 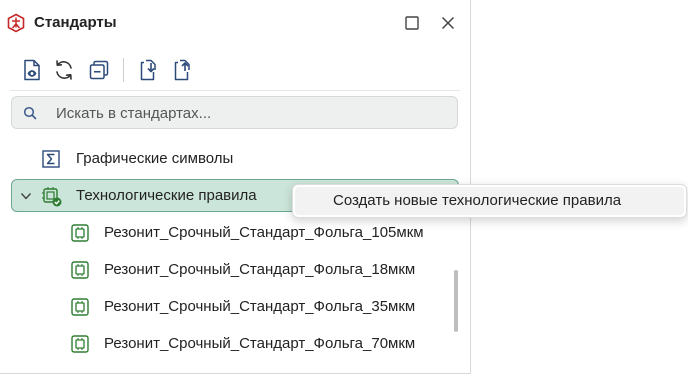 I want to click on vertical-scrollbar, so click(x=456, y=301).